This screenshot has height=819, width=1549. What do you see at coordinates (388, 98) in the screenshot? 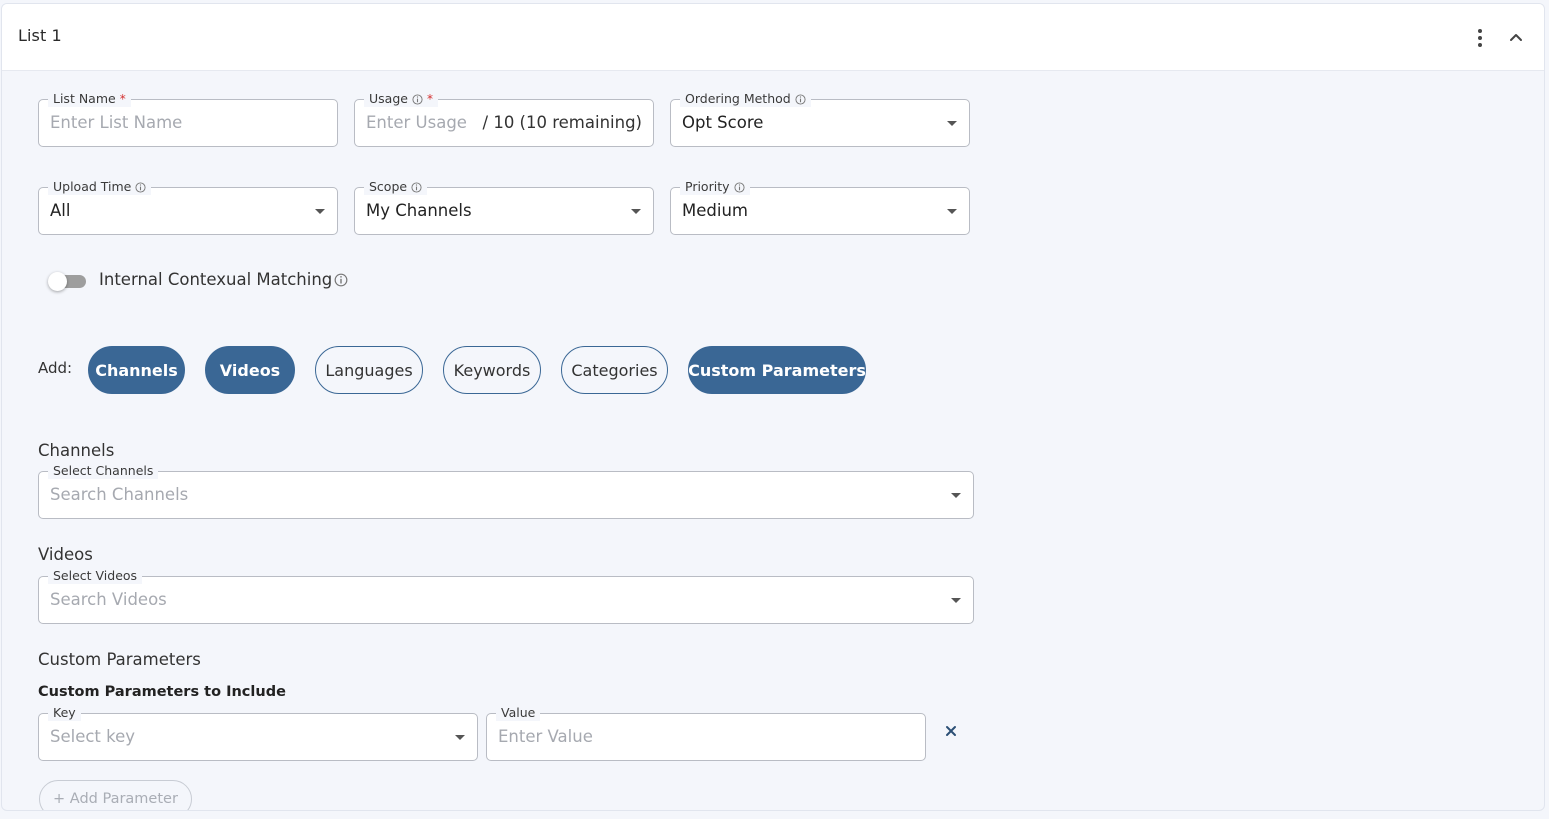
I see `usage-label: Usage` at bounding box center [388, 98].